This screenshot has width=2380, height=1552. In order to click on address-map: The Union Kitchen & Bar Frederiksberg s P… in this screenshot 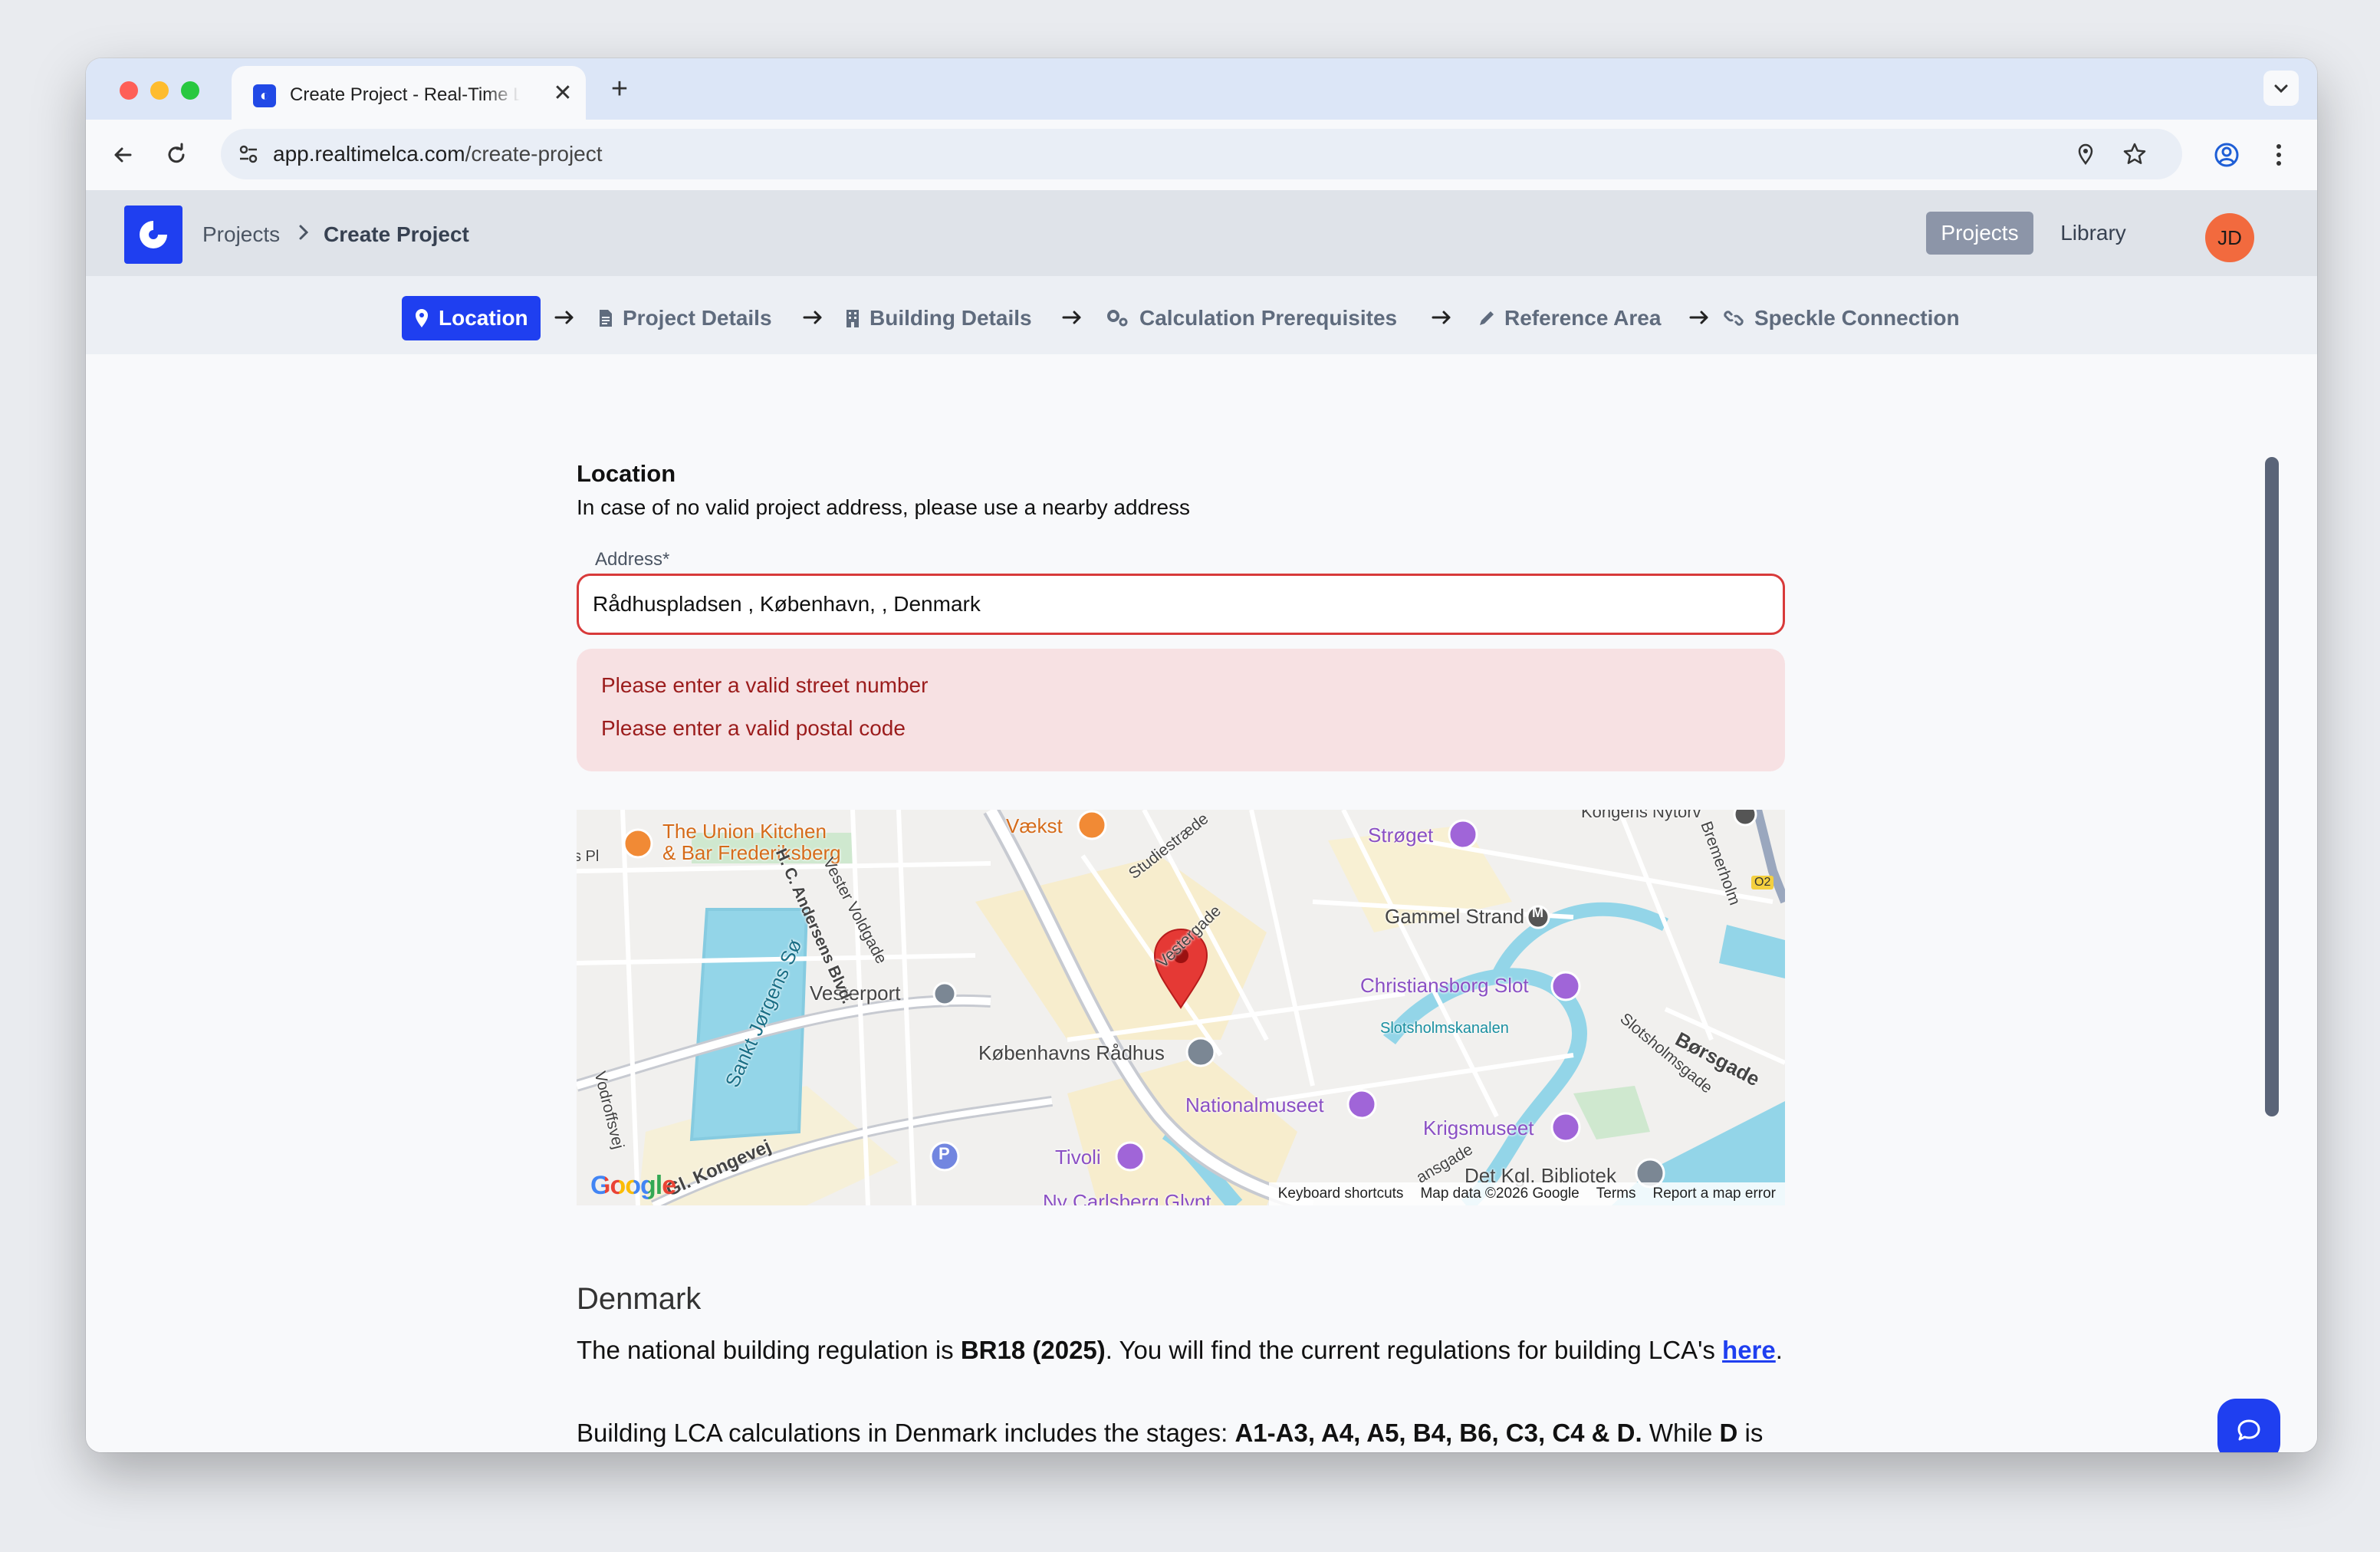, I will do `click(1181, 1007)`.